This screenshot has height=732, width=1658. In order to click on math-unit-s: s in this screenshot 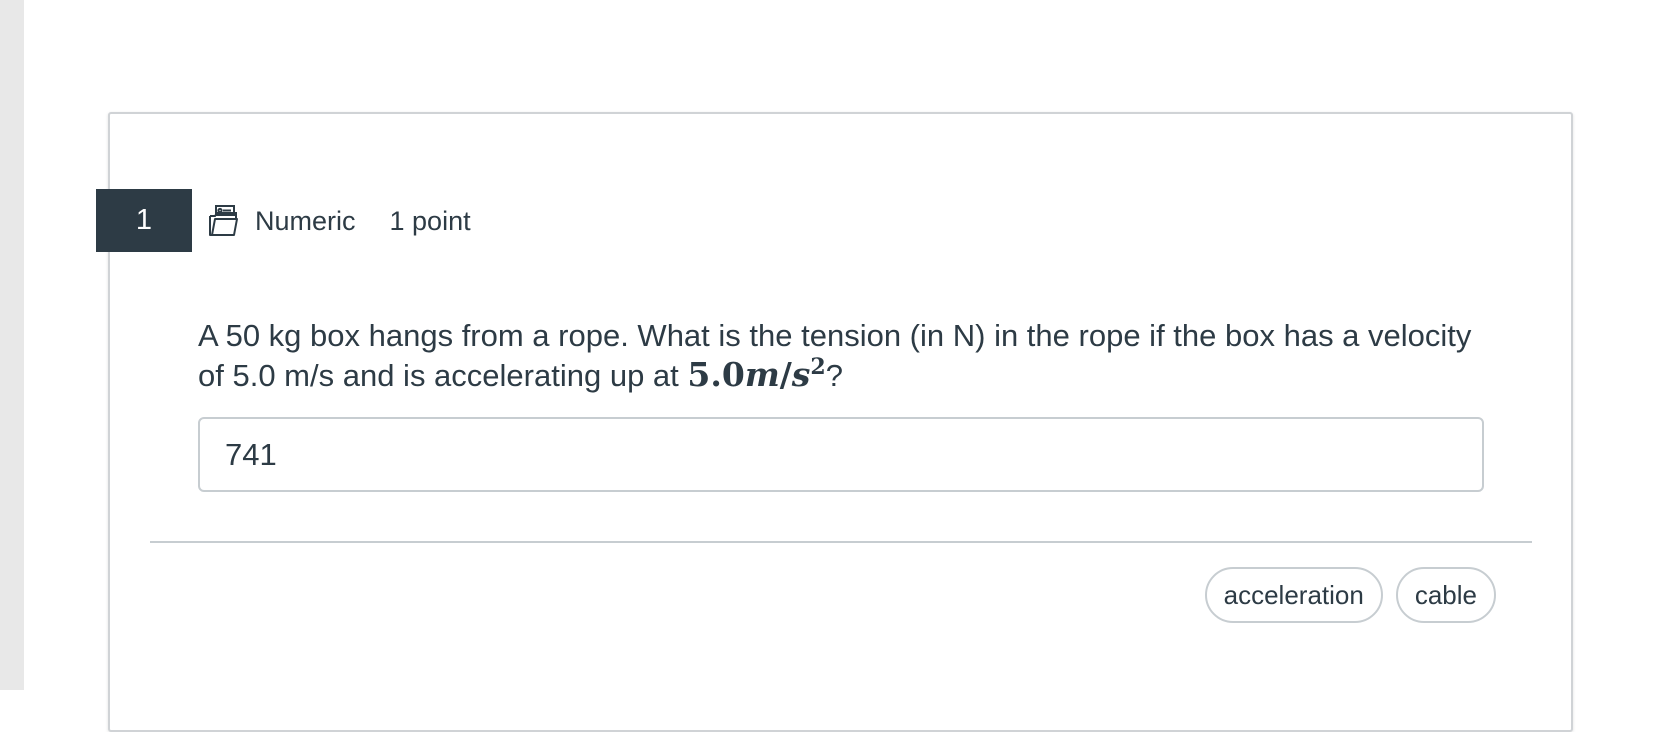, I will do `click(801, 374)`.